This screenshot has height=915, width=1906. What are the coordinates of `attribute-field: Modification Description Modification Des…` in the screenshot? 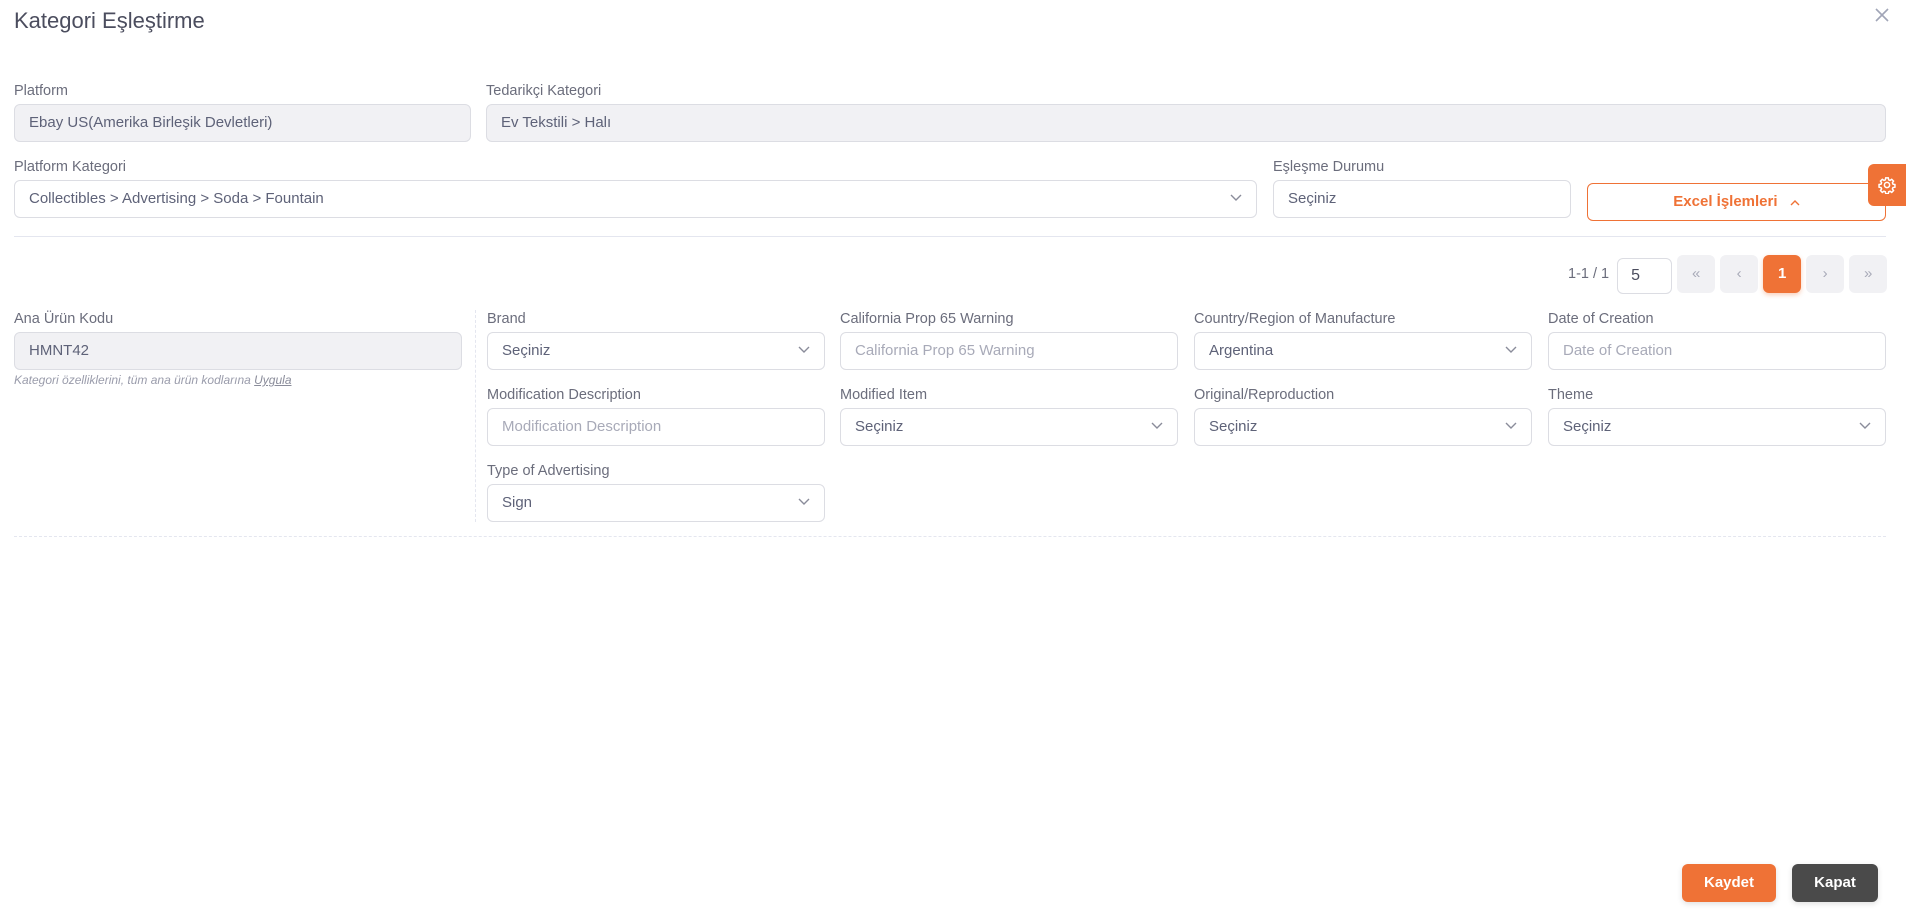 It's located at (656, 416).